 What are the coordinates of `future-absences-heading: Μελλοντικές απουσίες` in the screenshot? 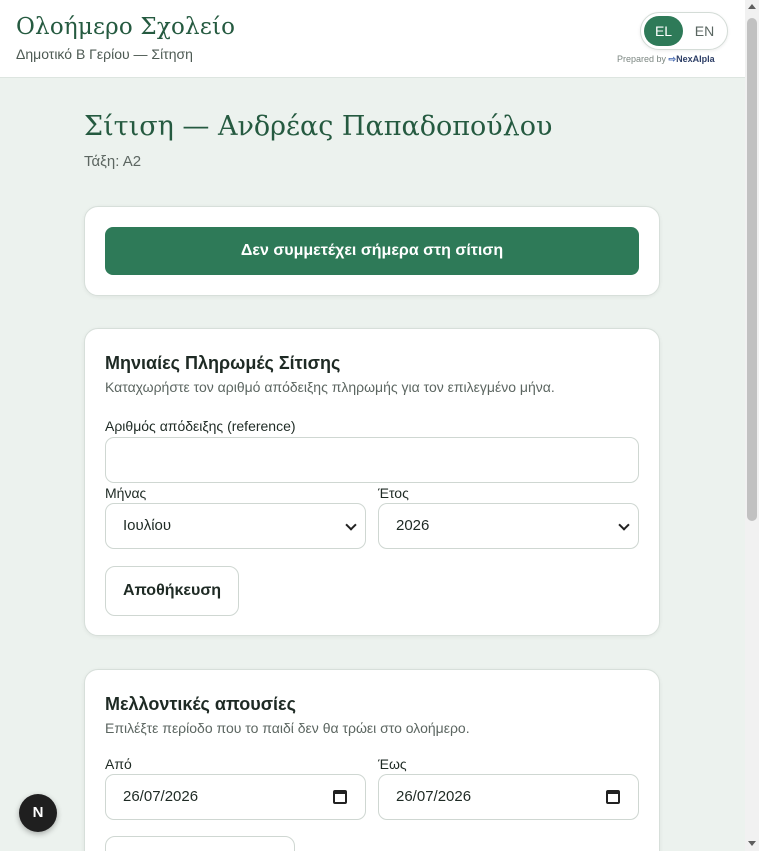 It's located at (200, 704).